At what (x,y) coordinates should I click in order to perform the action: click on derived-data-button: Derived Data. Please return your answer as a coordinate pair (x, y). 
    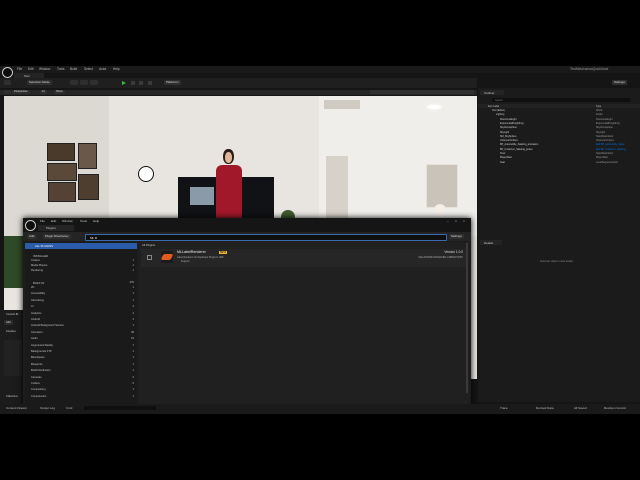
    Looking at the image, I should click on (545, 408).